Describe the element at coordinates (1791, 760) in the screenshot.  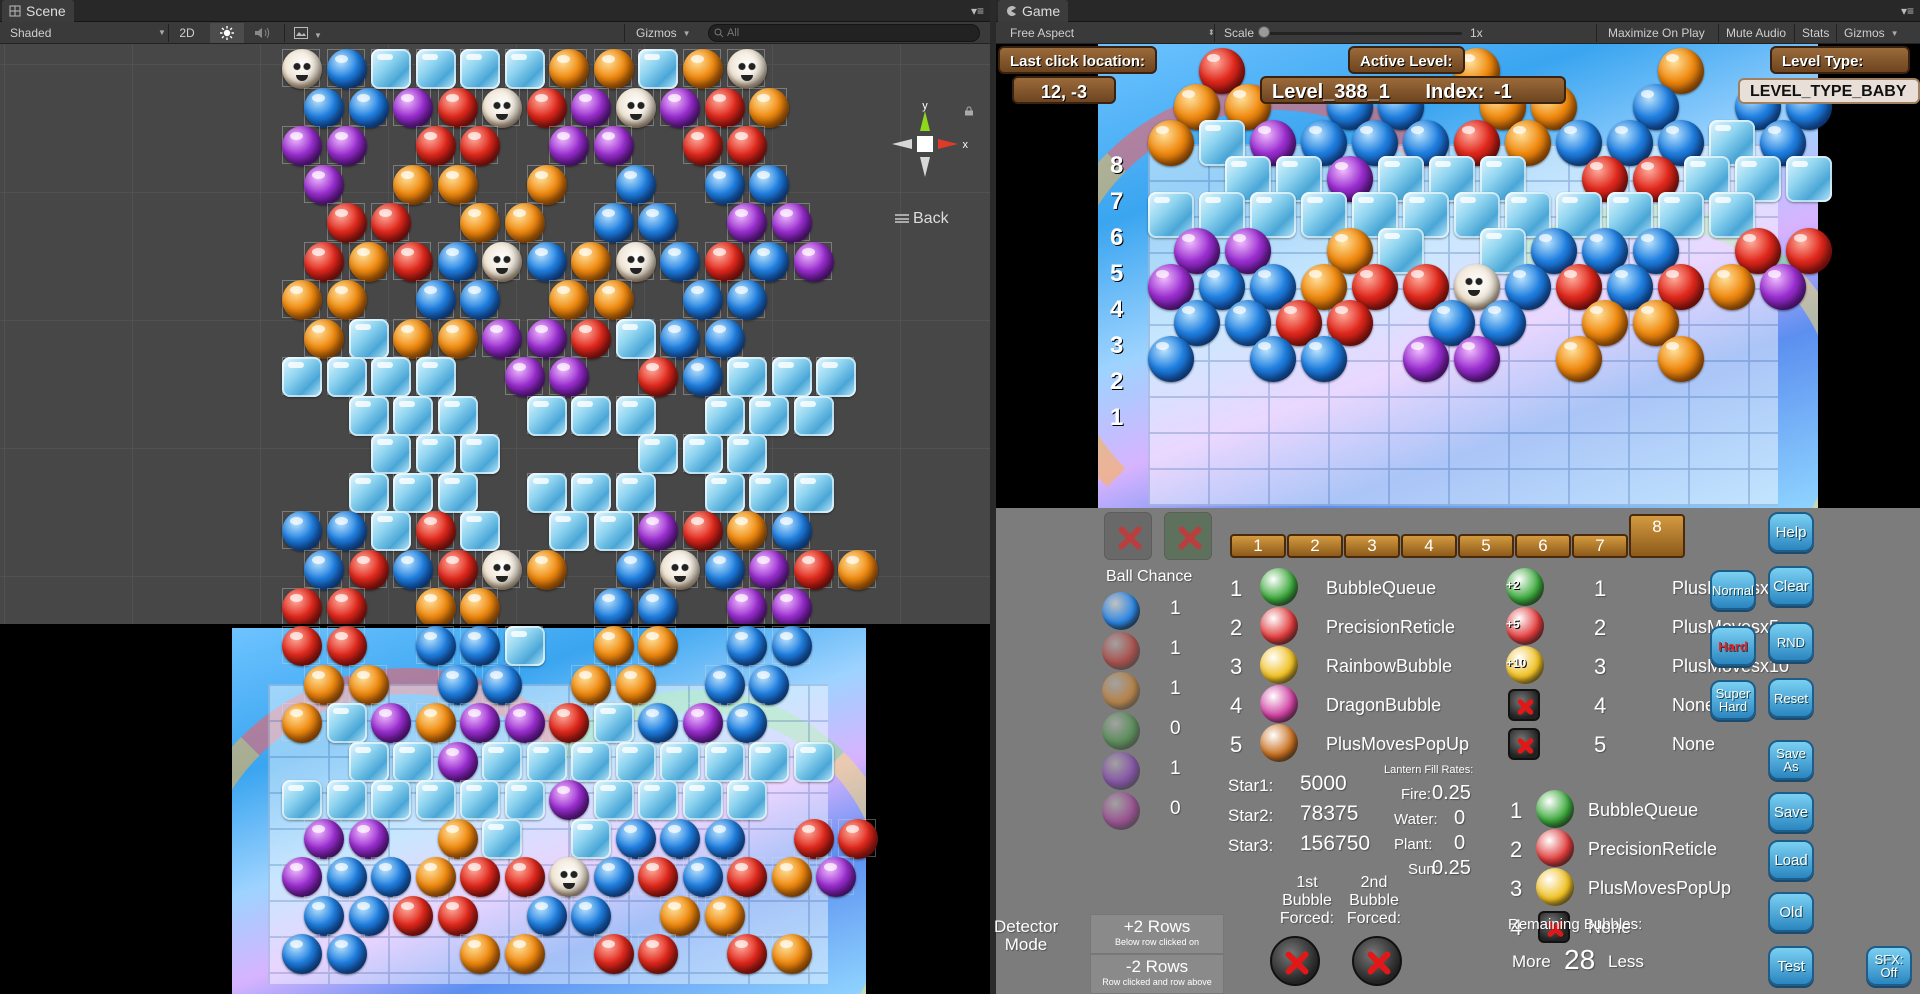
I see `save-as-button: Save As` at that location.